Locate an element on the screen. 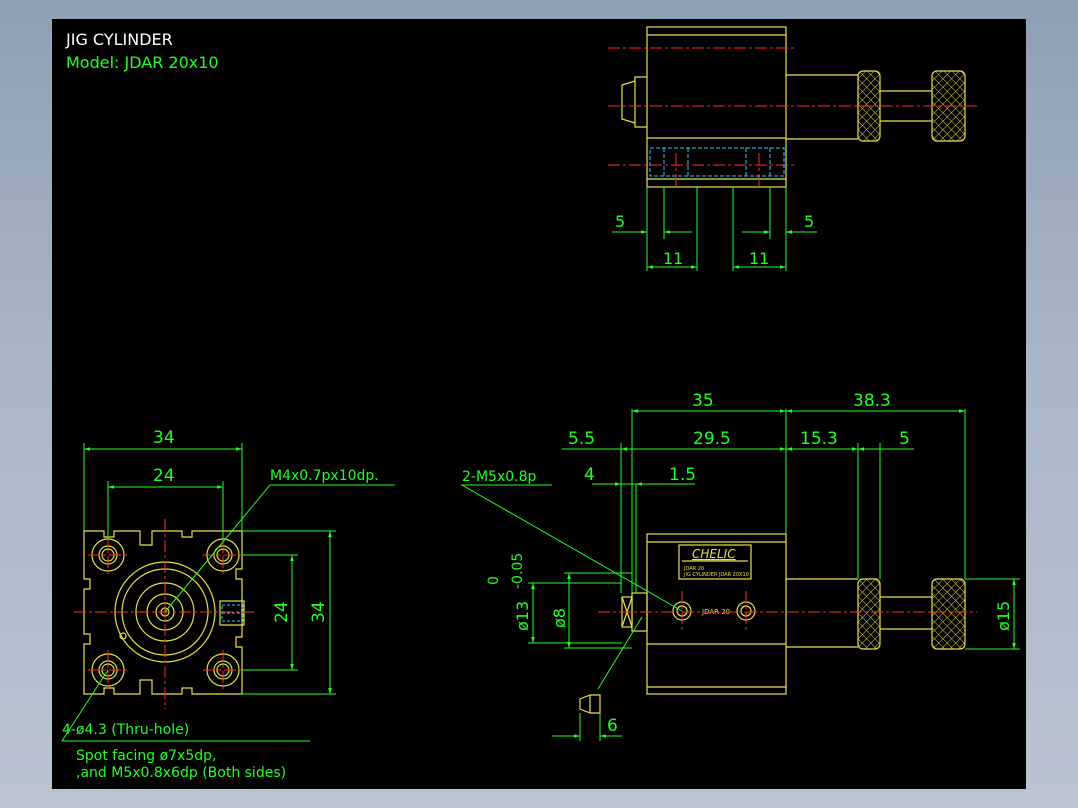  top-view: 5 11 11 5 is located at coordinates (792, 148).